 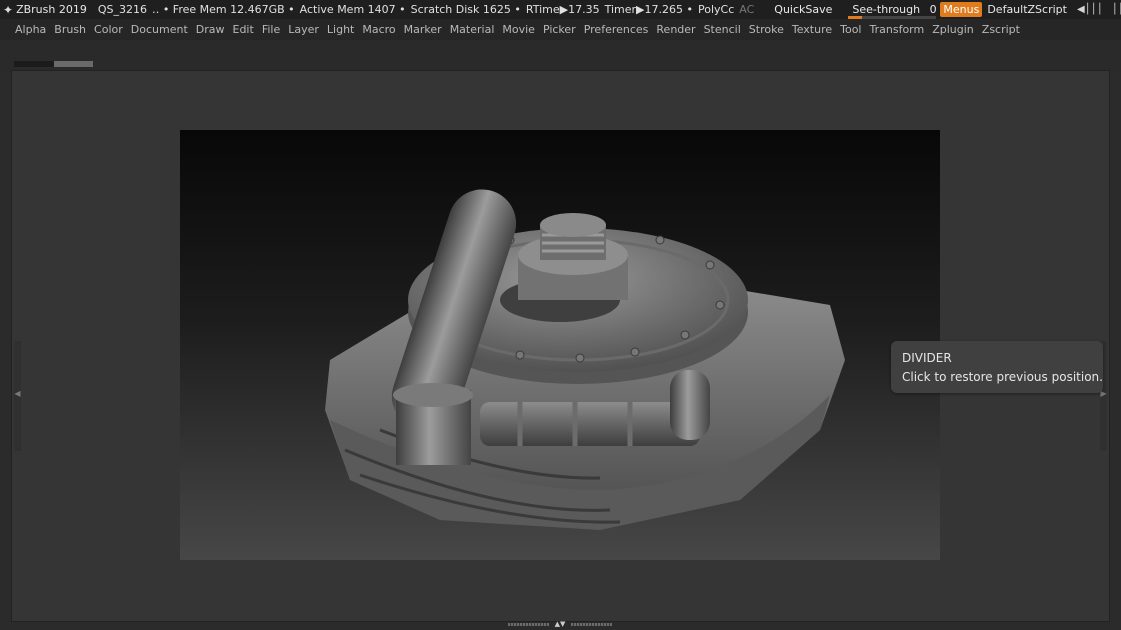 What do you see at coordinates (243, 29) in the screenshot?
I see `menu-edit: Edit` at bounding box center [243, 29].